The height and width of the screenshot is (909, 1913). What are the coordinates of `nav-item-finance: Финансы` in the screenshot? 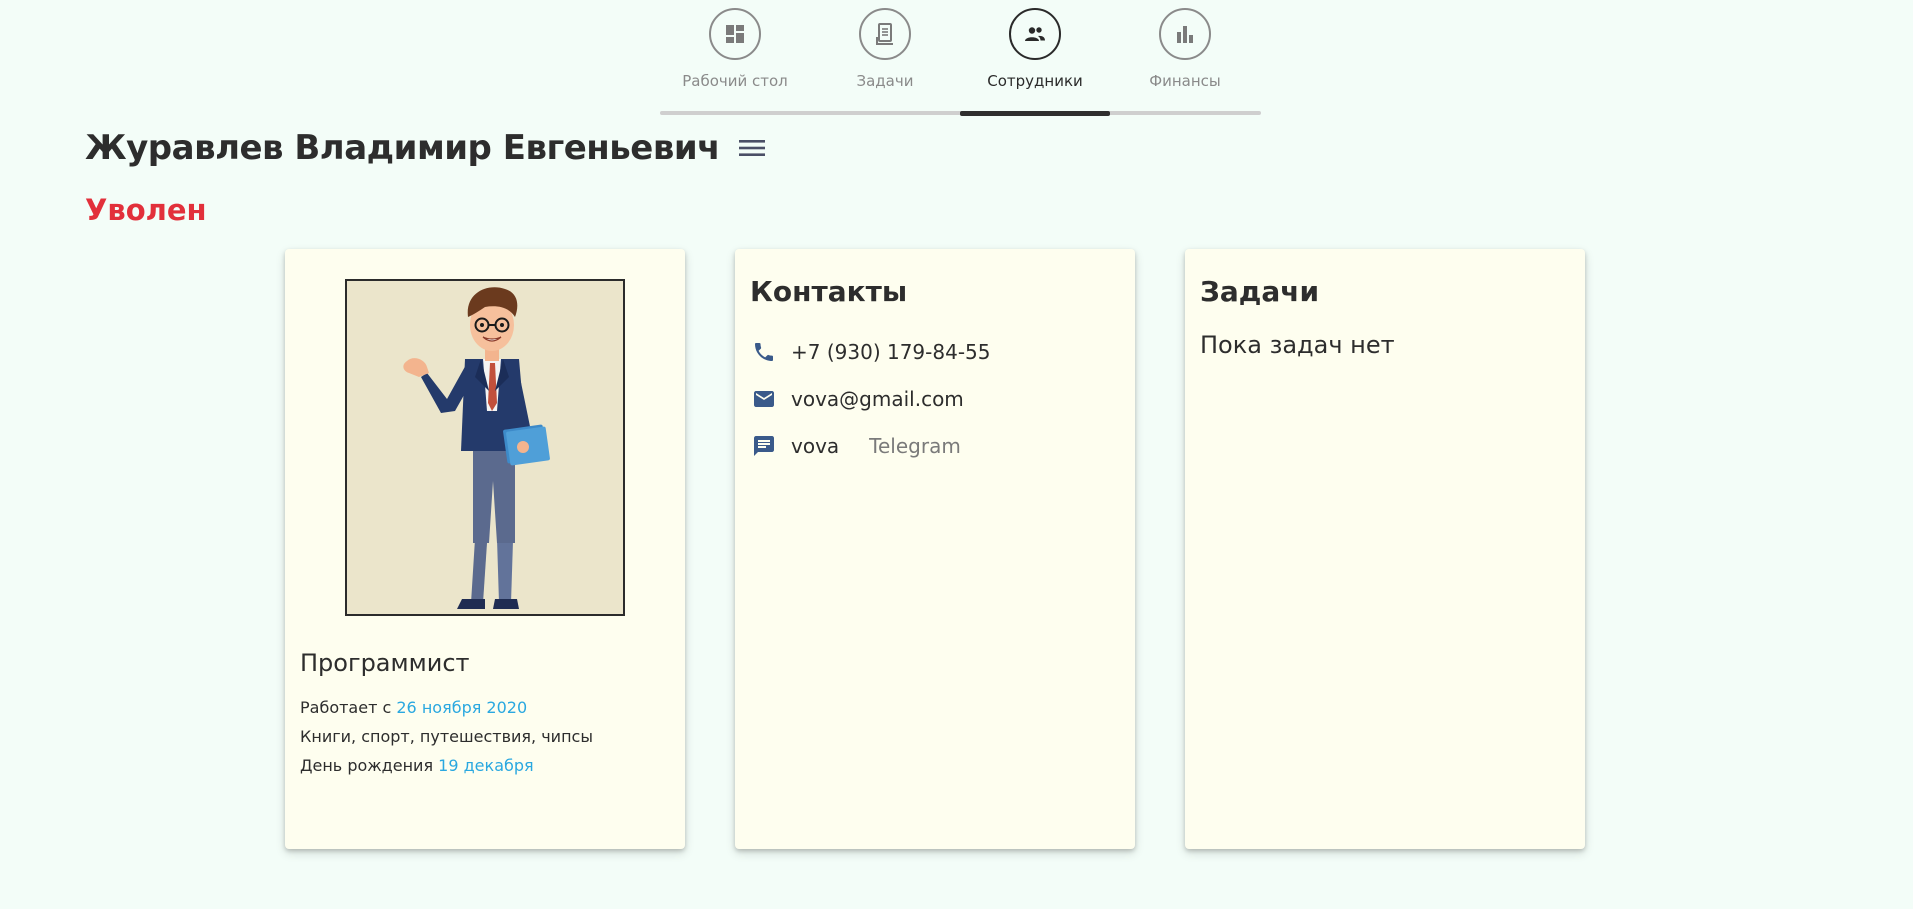 It's located at (1185, 53).